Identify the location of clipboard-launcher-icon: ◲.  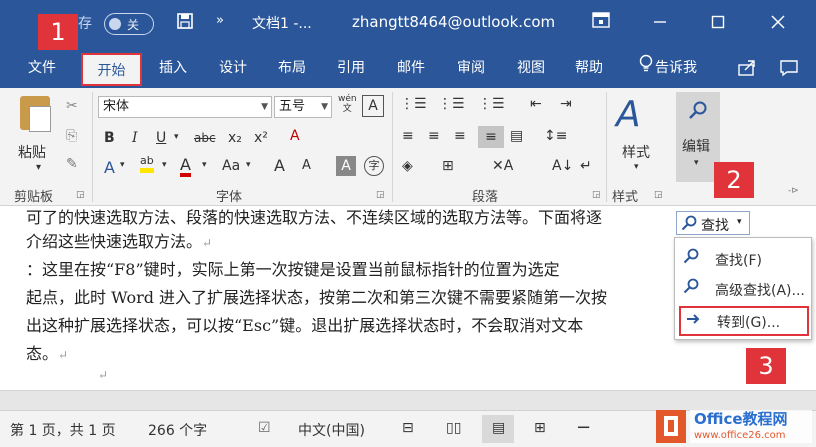
(80, 195).